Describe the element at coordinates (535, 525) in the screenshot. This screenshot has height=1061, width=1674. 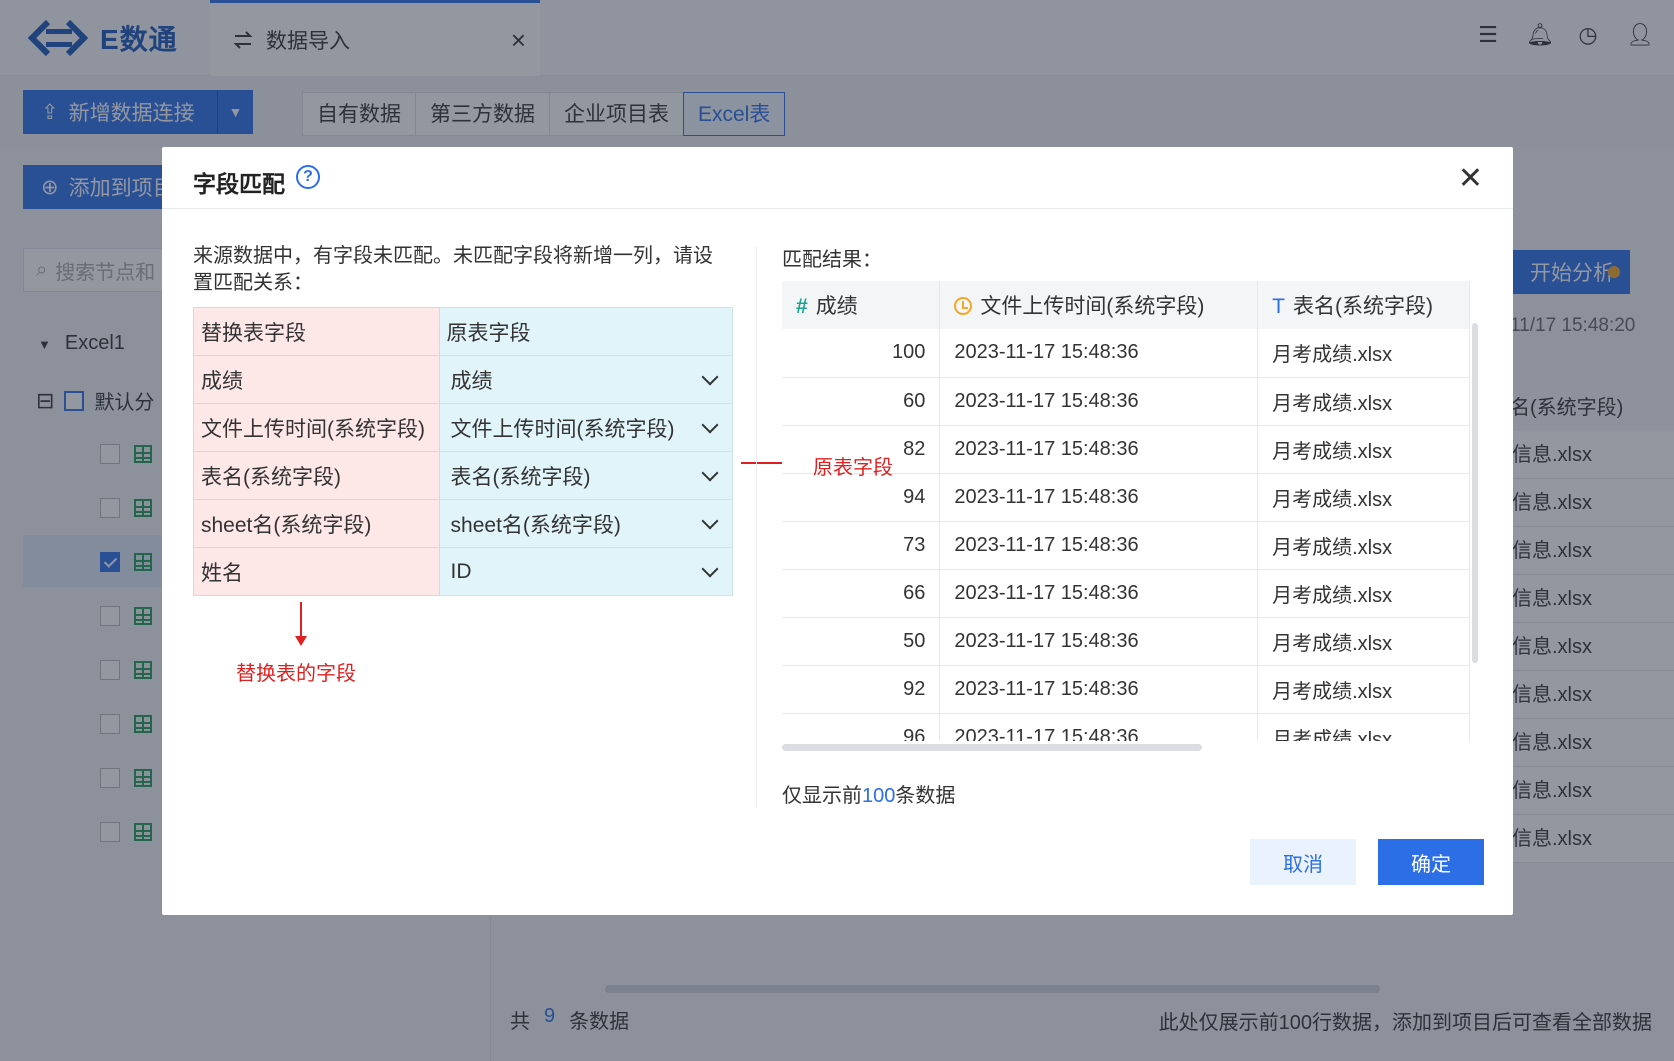
I see `original-field-value: sheet名(系统字段)` at that location.